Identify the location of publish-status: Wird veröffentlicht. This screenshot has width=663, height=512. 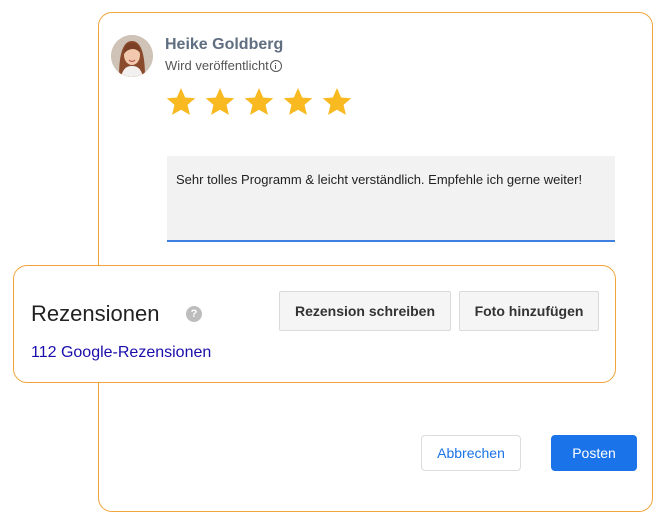
(223, 65).